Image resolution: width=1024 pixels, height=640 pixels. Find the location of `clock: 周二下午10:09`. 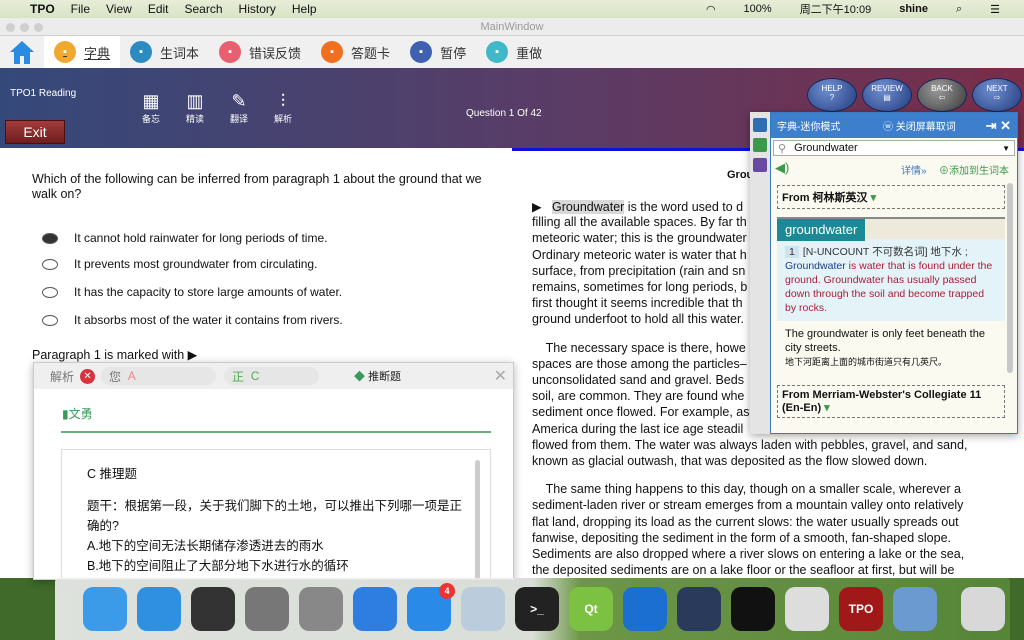

clock: 周二下午10:09 is located at coordinates (836, 9).